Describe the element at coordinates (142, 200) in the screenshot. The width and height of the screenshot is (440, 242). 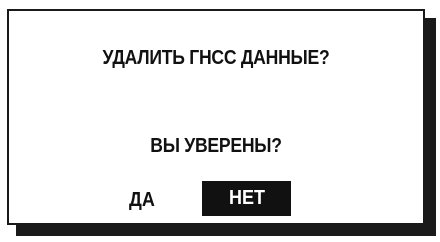
I see `yes-option: ДА` at that location.